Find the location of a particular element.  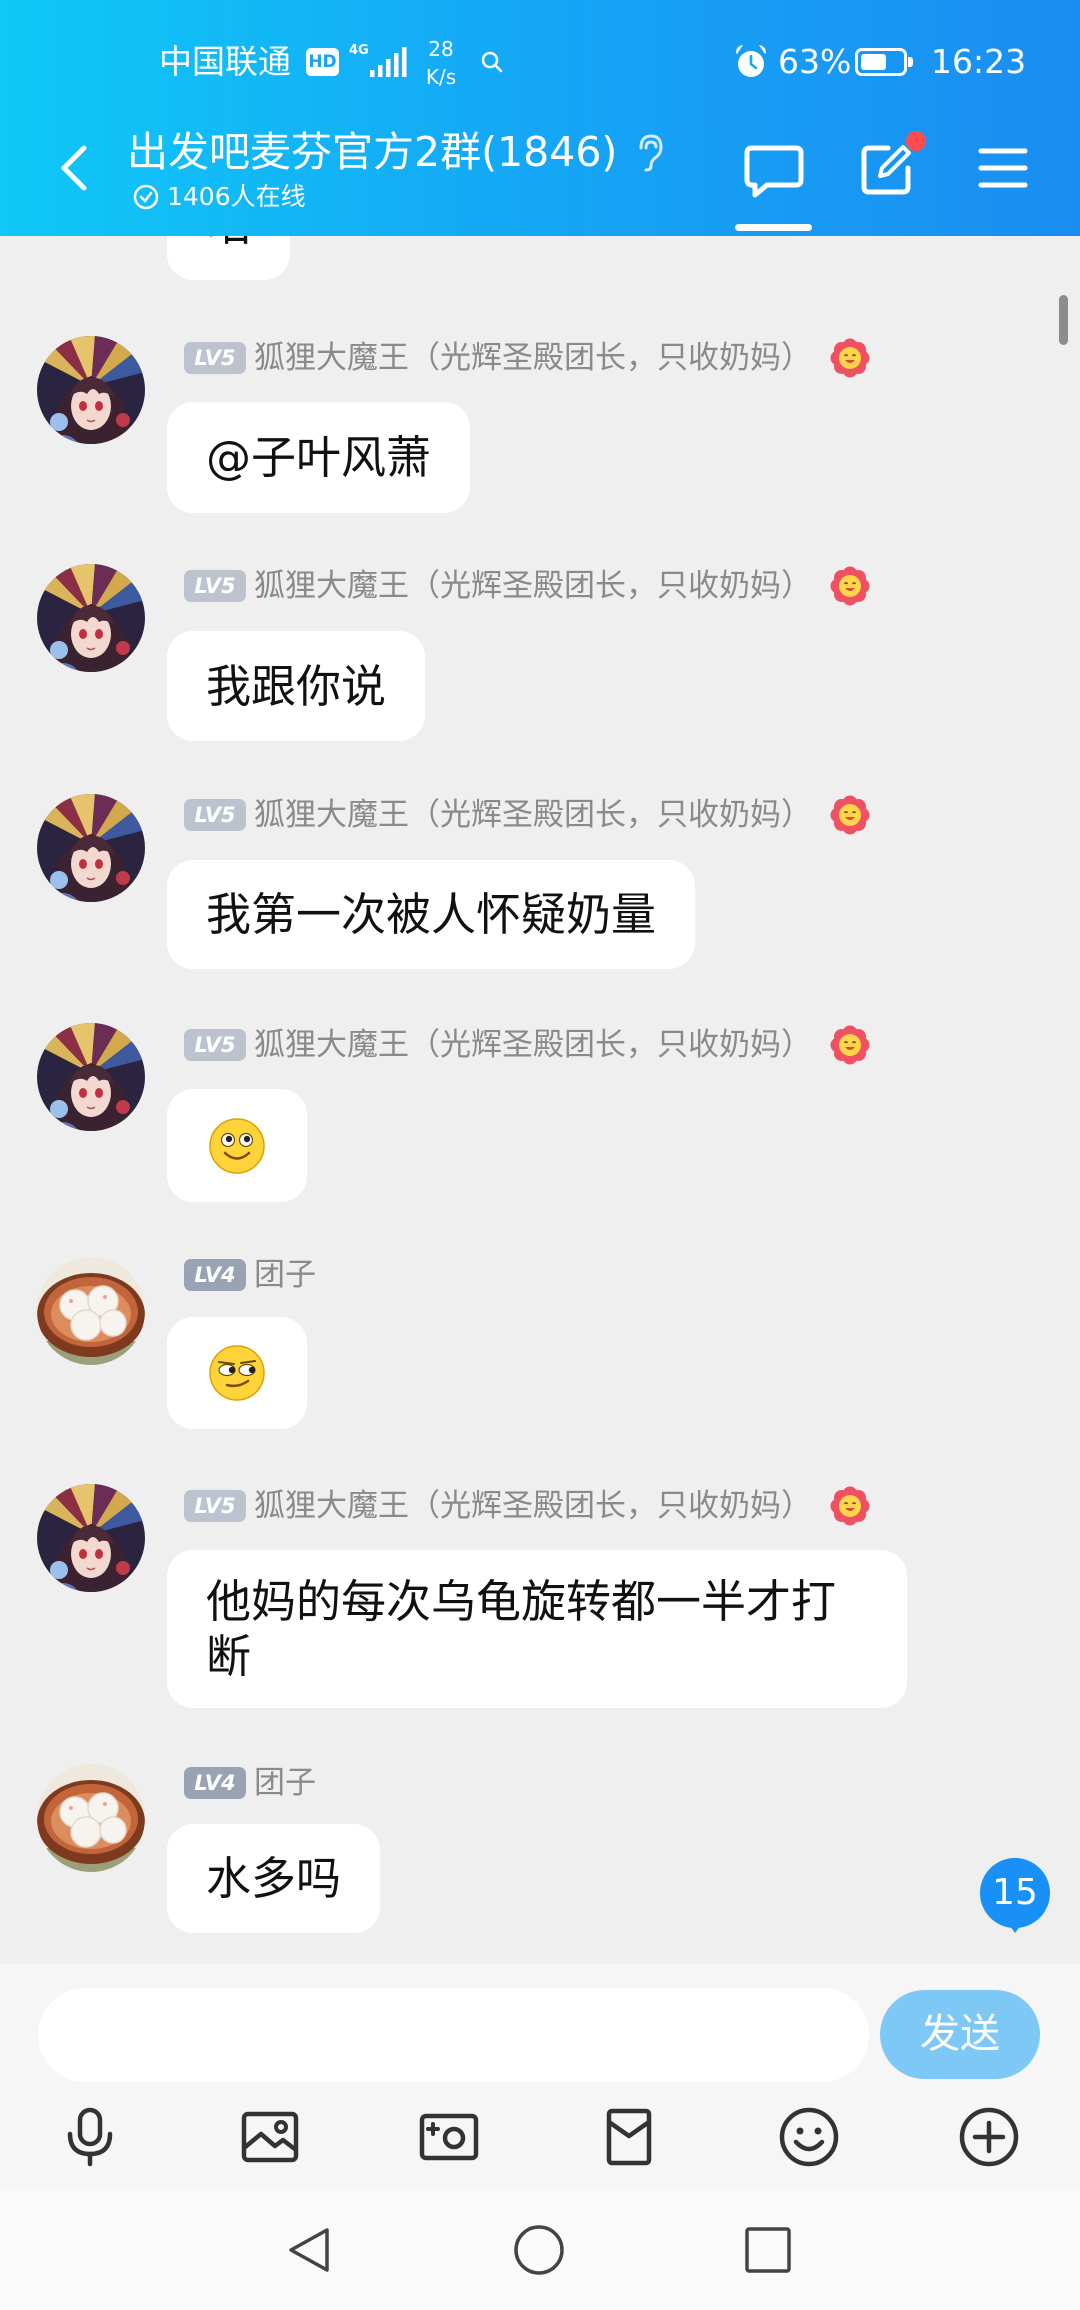

message-text: 咱 is located at coordinates (228, 244).